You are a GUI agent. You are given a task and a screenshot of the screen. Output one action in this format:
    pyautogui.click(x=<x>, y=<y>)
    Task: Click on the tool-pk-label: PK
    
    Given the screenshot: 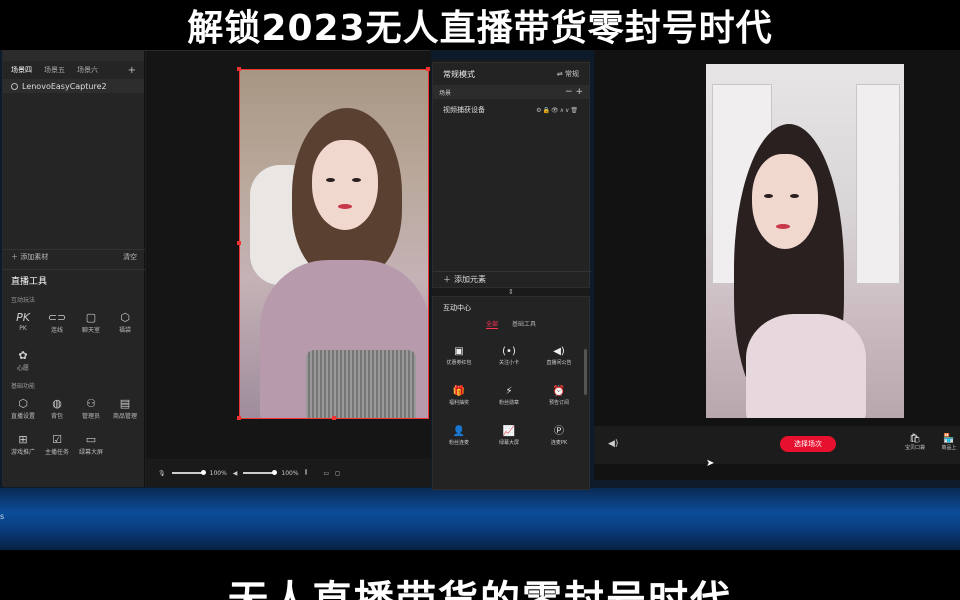 What is the action you would take?
    pyautogui.click(x=23, y=328)
    